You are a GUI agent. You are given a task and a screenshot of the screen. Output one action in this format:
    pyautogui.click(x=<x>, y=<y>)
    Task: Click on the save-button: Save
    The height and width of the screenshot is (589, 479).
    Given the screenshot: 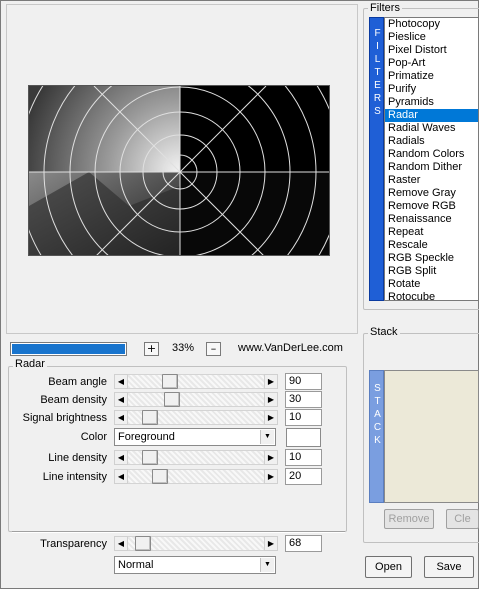 What is the action you would take?
    pyautogui.click(x=449, y=567)
    